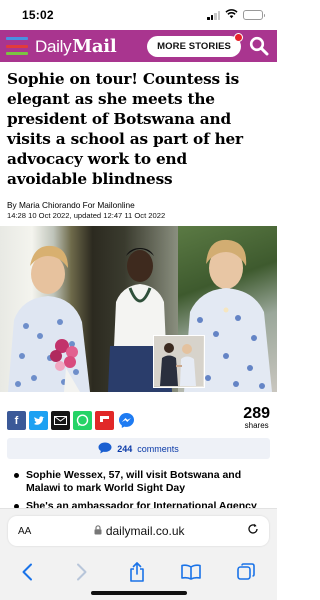 The width and height of the screenshot is (320, 600). Describe the element at coordinates (158, 448) in the screenshot. I see `comments-label: comments` at that location.